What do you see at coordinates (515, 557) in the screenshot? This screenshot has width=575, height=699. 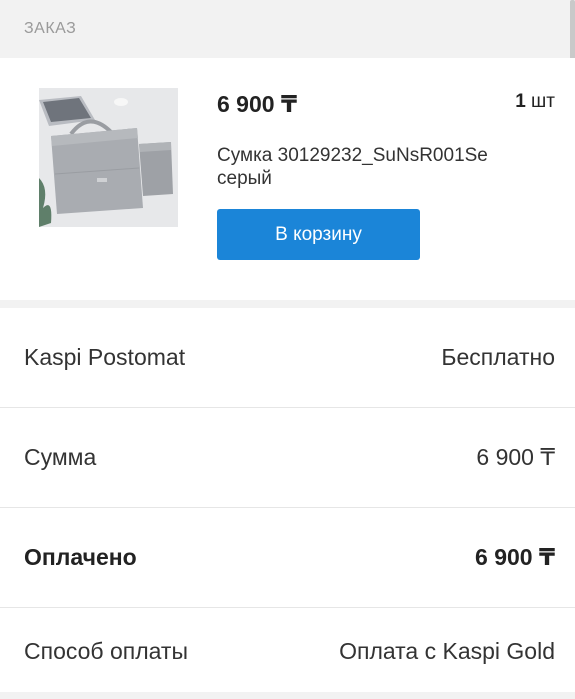 I see `paid-value: 6 900 ₸` at bounding box center [515, 557].